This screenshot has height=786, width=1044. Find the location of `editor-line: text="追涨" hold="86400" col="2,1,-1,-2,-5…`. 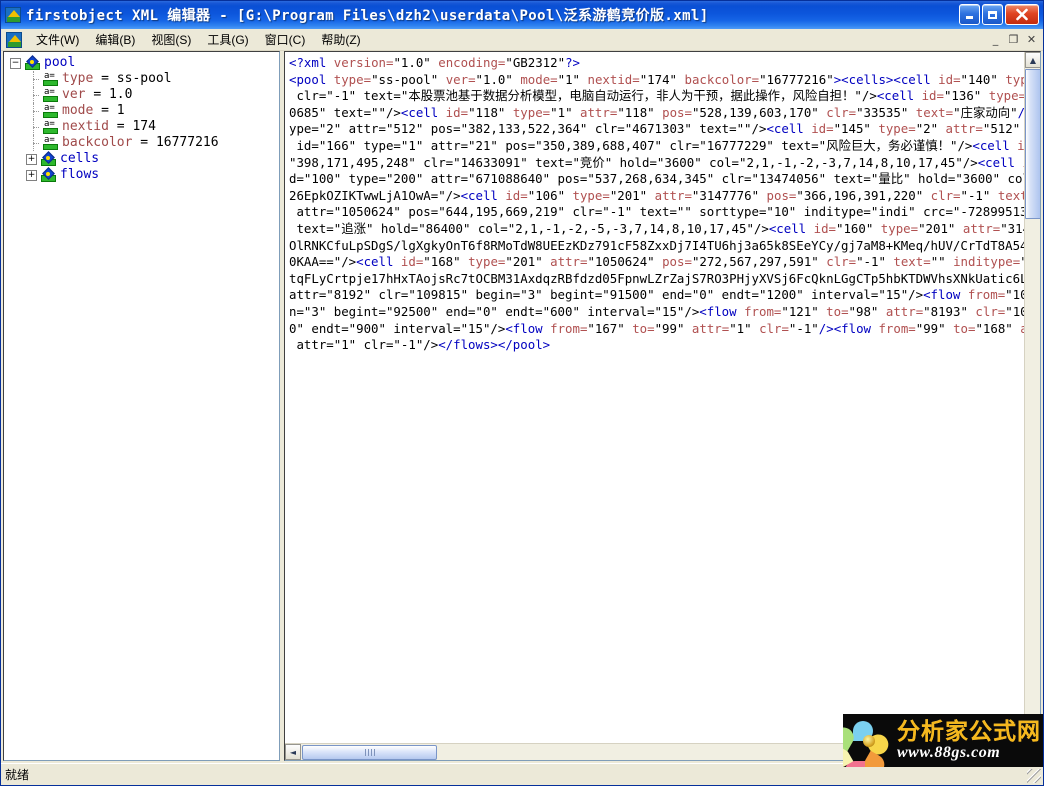

editor-line: text="追涨" hold="86400" col="2,1,-1,-2,-5… is located at coordinates (656, 228).